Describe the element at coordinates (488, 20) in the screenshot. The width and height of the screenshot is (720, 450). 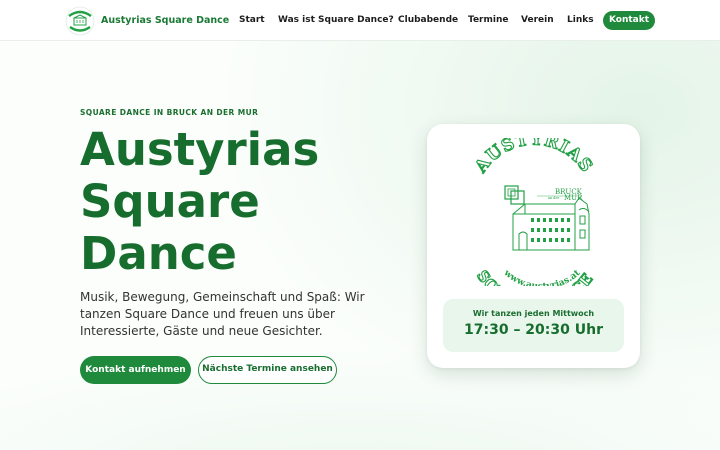
I see `nav-termine: Termine` at that location.